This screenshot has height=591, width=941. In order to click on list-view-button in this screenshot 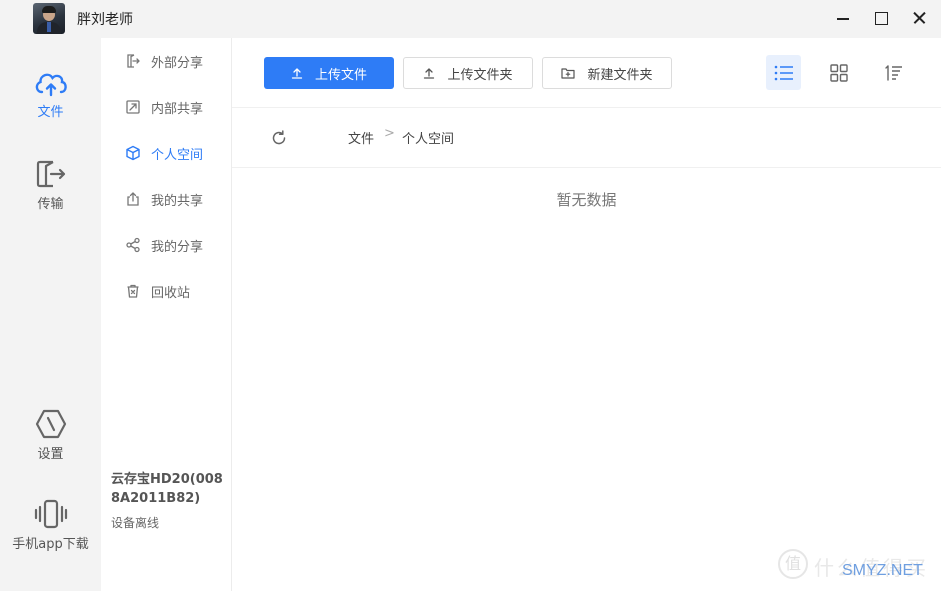, I will do `click(783, 72)`.